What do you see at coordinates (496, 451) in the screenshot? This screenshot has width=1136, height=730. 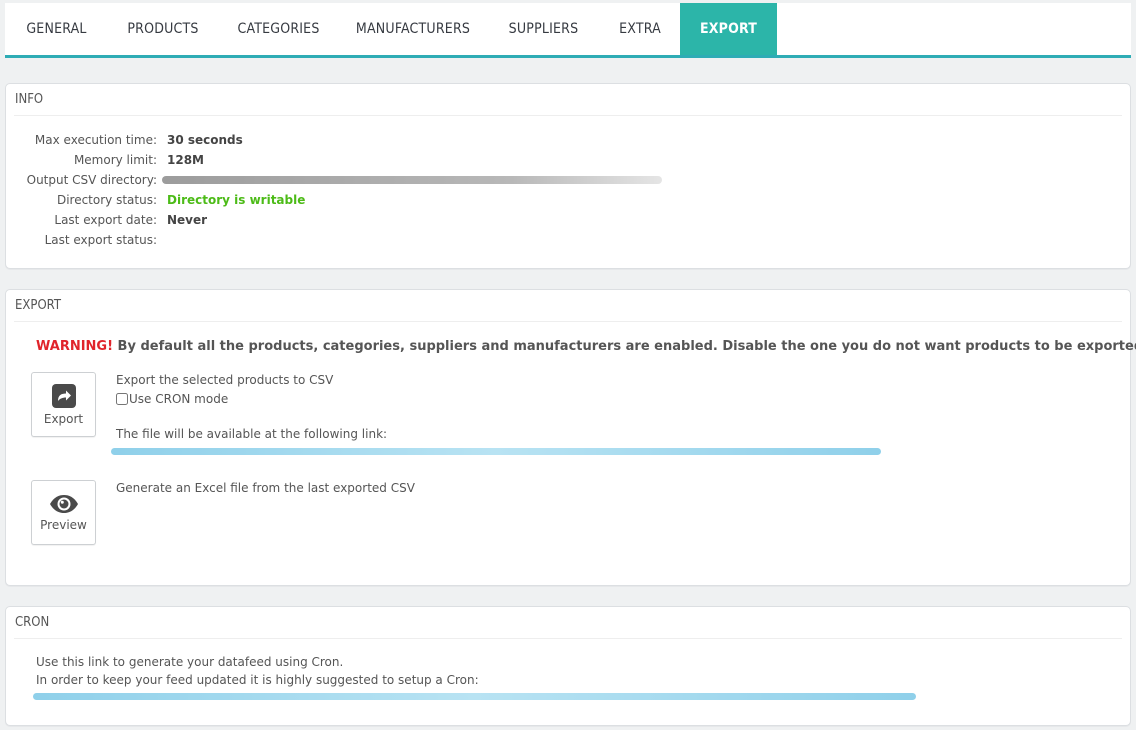 I see `redacted-export-link` at bounding box center [496, 451].